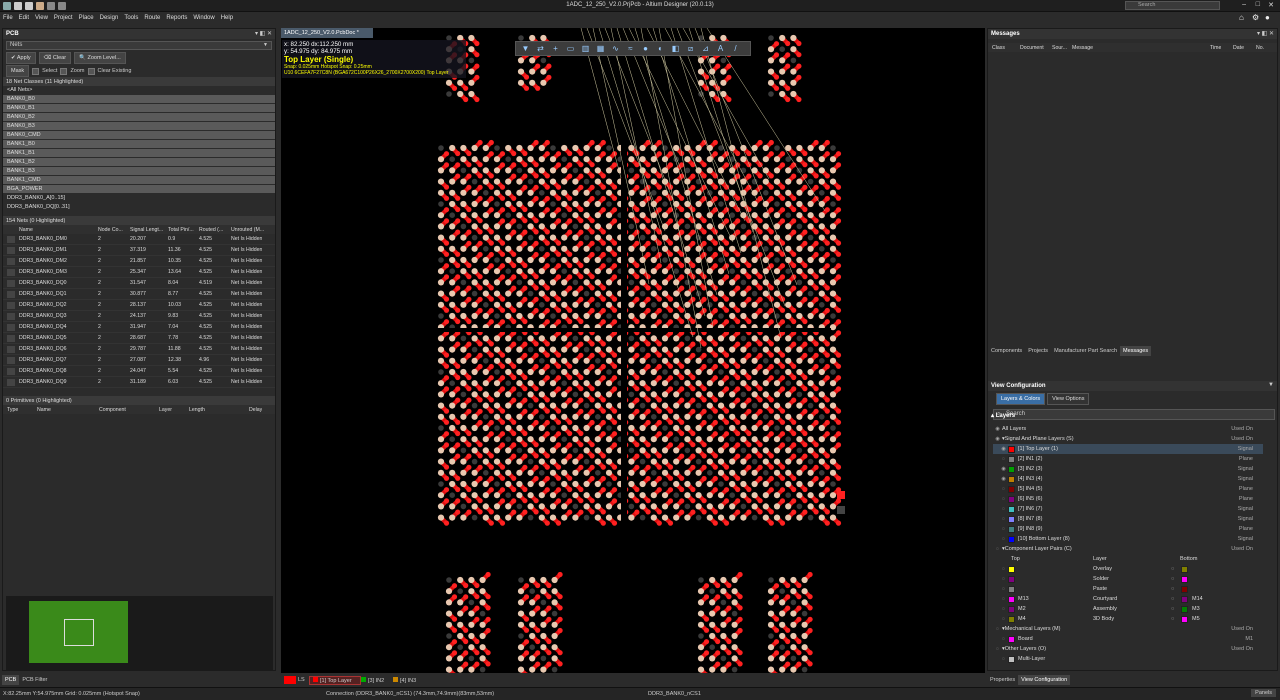 The height and width of the screenshot is (700, 1280). What do you see at coordinates (1128, 479) in the screenshot?
I see `layer-row: ◉ [4] IN3 (4) Signal` at bounding box center [1128, 479].